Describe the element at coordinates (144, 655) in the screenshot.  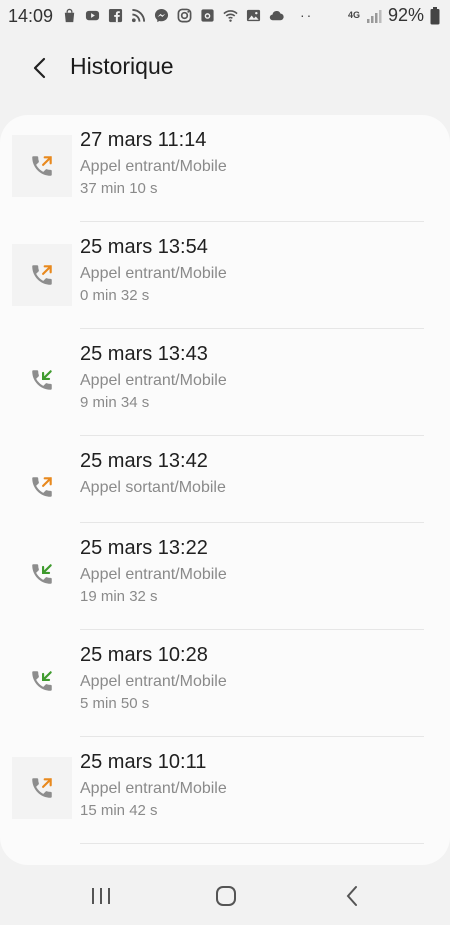
I see `call-date: 25 mars 10:28` at that location.